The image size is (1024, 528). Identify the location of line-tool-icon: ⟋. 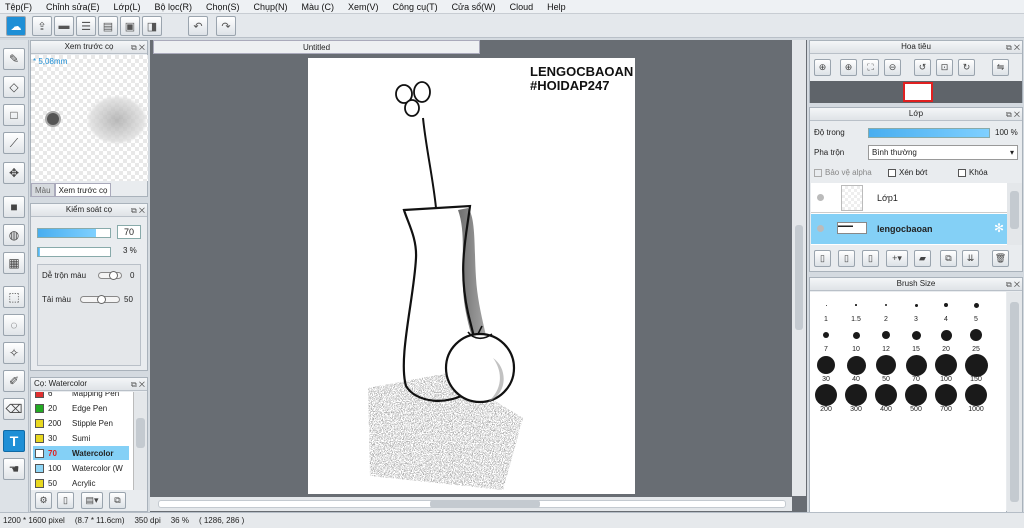
(14, 143).